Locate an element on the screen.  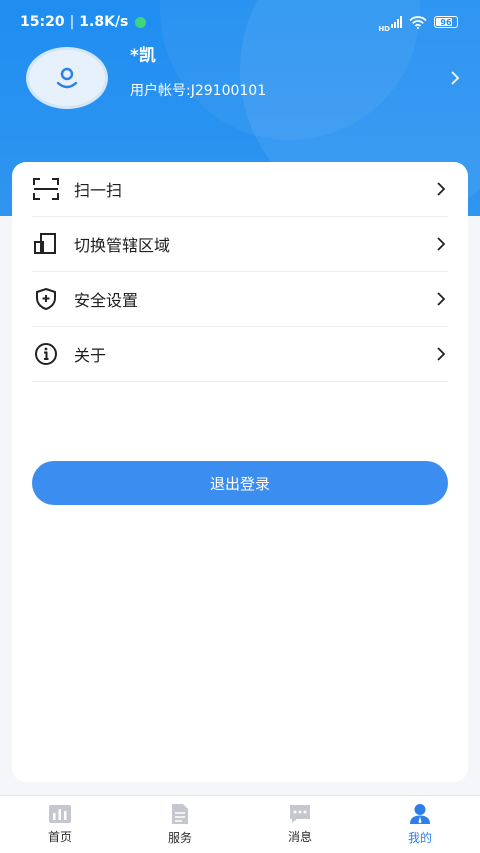
menu-item-about: 关于 is located at coordinates (240, 354).